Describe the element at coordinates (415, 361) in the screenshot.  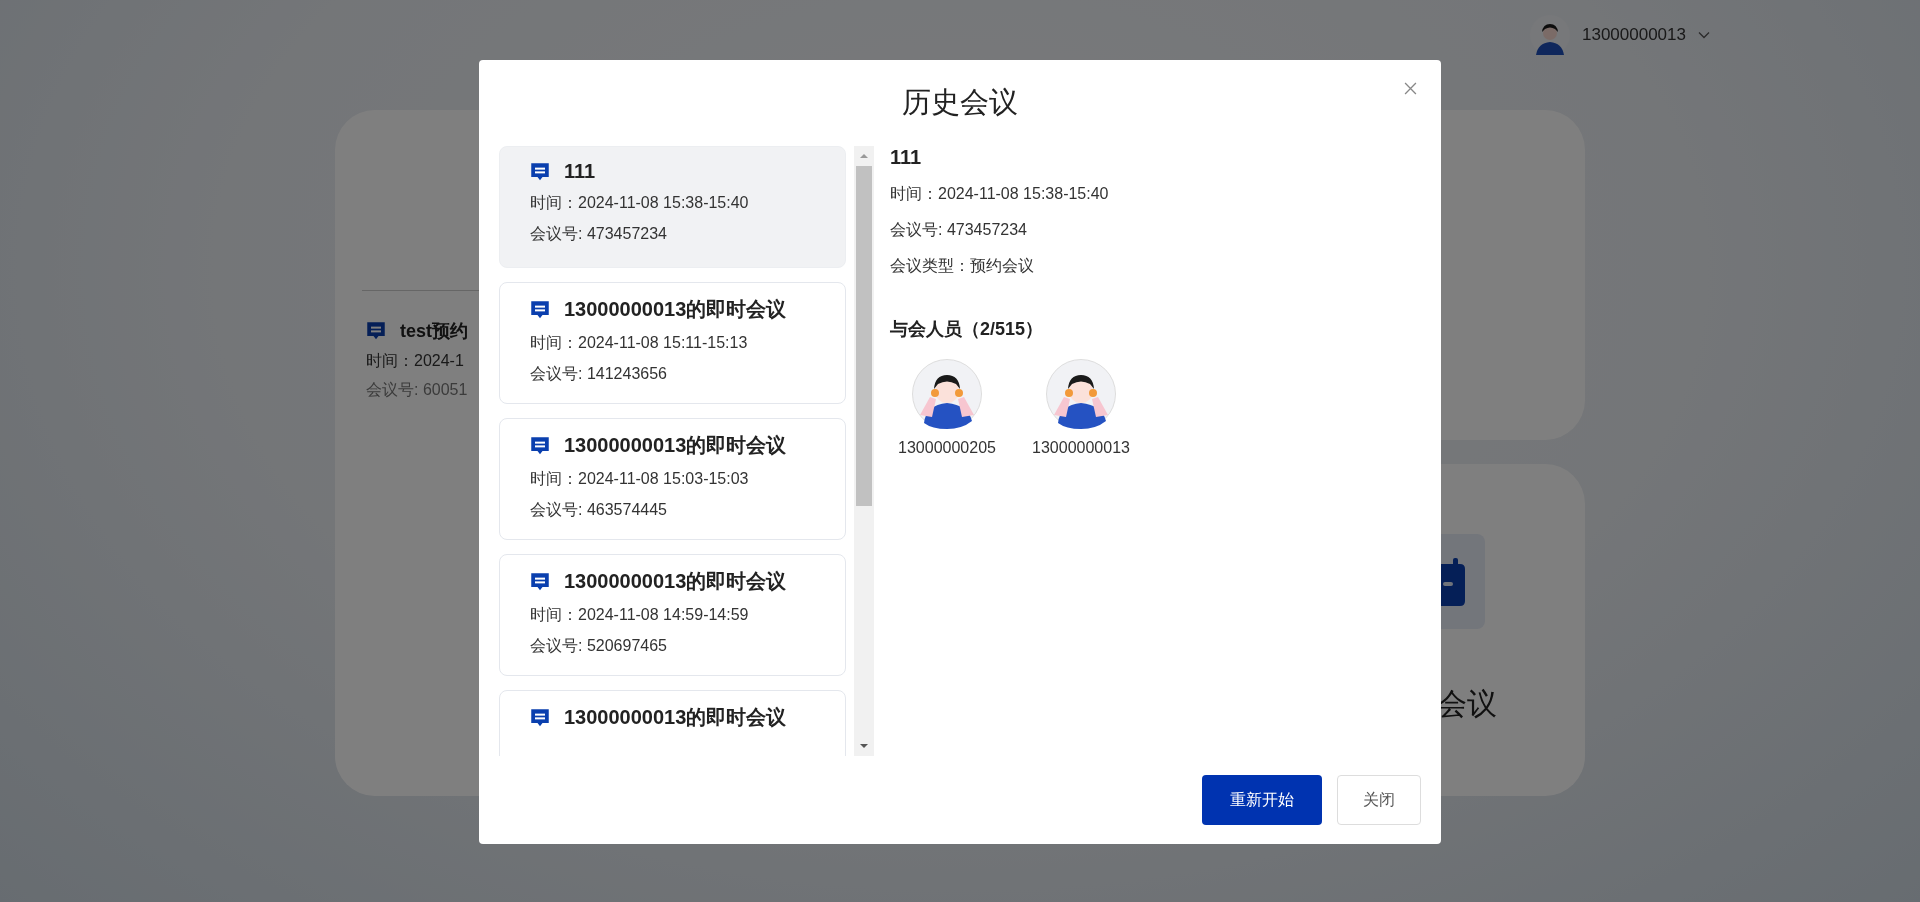
I see `meeting-time: 时间：2024-1` at that location.